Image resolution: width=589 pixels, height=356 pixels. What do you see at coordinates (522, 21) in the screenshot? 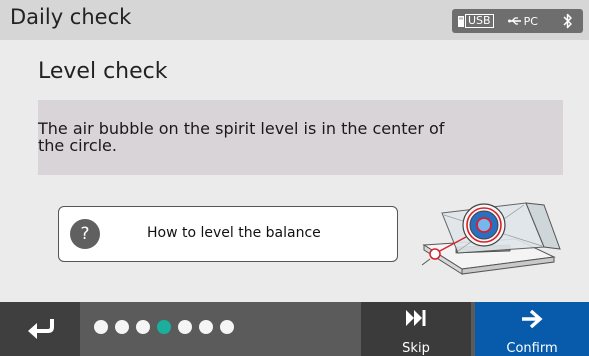
I see `pc-status: PC` at bounding box center [522, 21].